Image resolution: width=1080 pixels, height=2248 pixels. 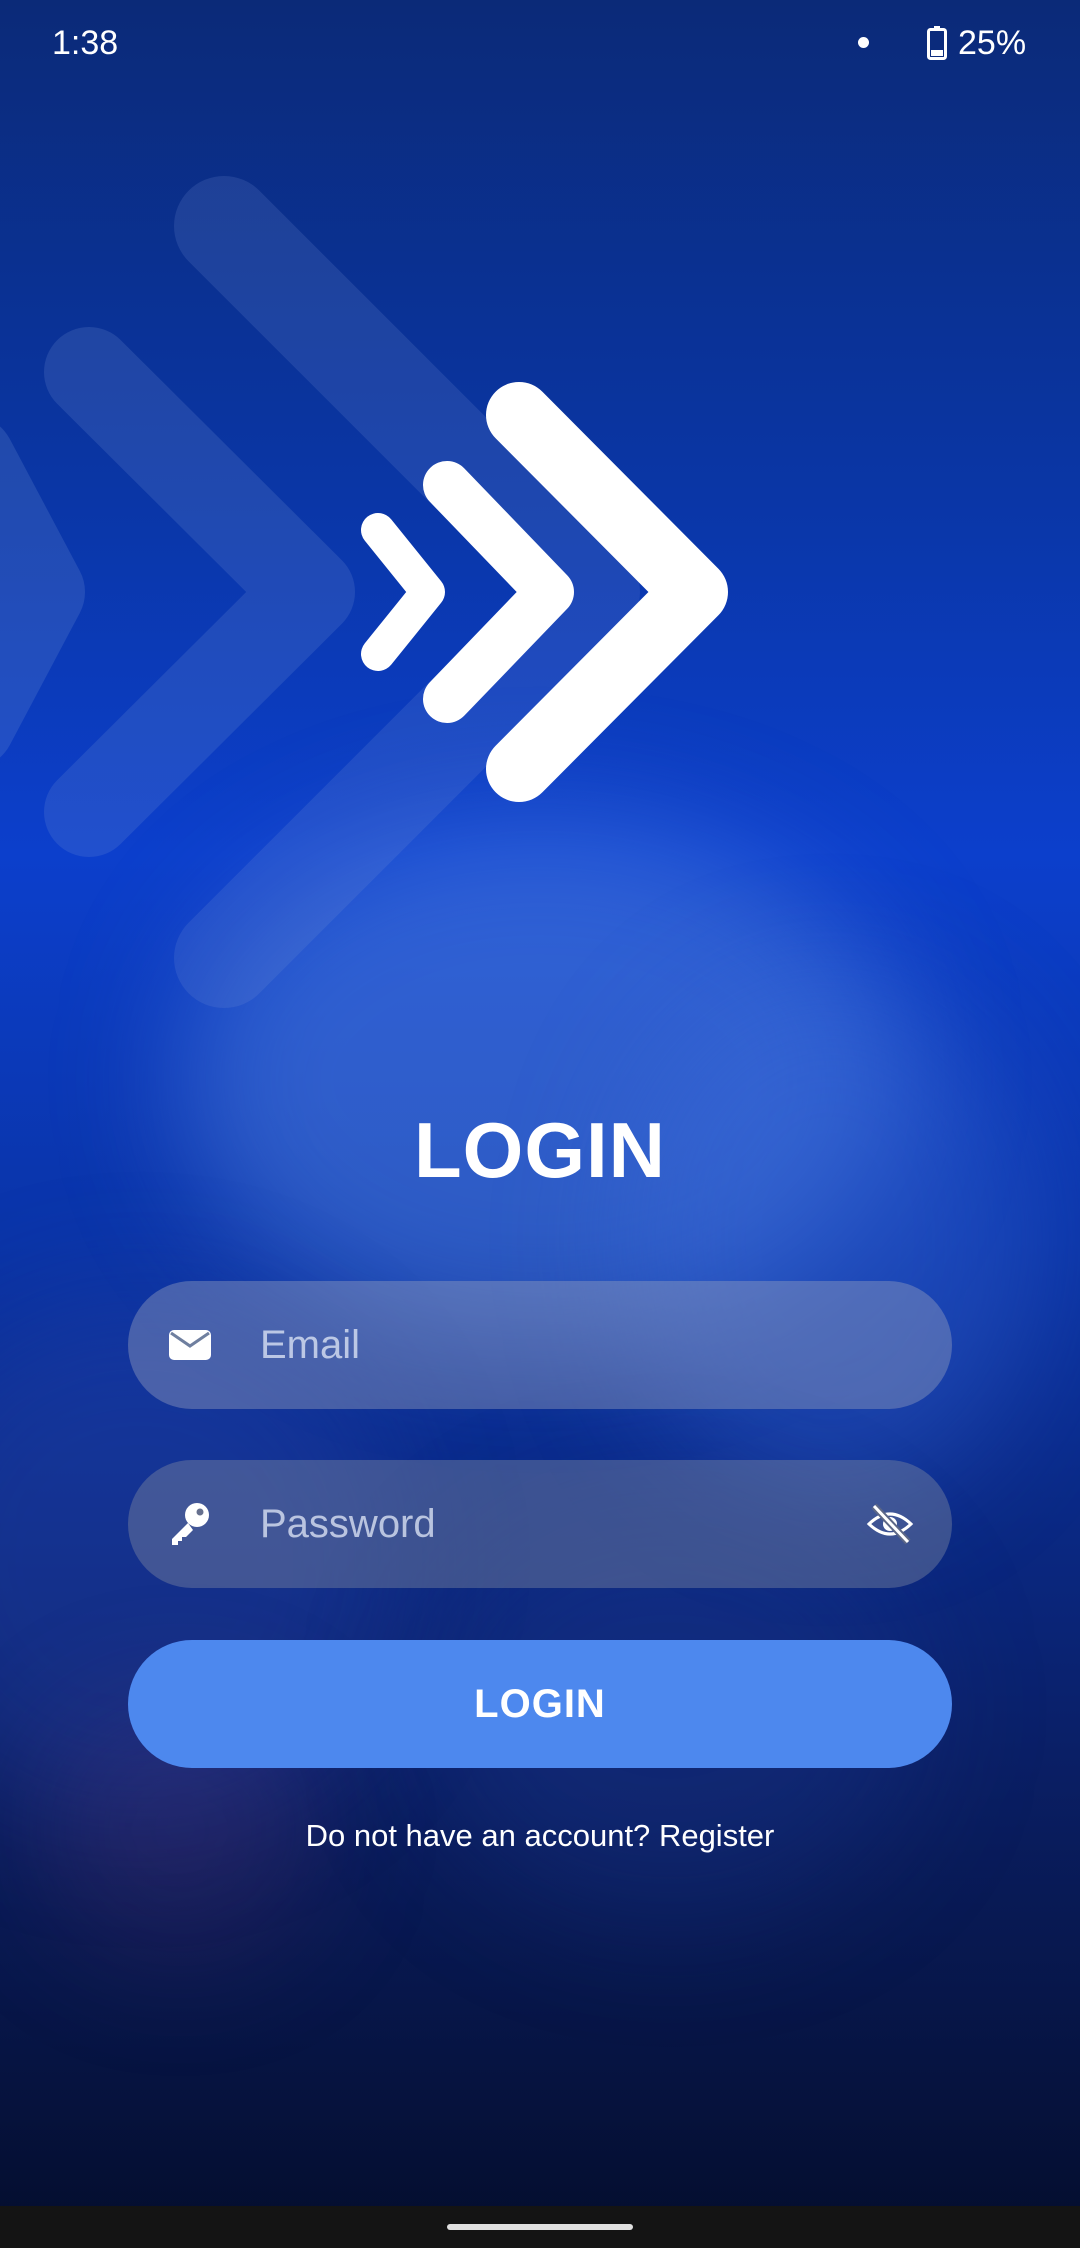 What do you see at coordinates (716, 1835) in the screenshot?
I see `register-link: Register` at bounding box center [716, 1835].